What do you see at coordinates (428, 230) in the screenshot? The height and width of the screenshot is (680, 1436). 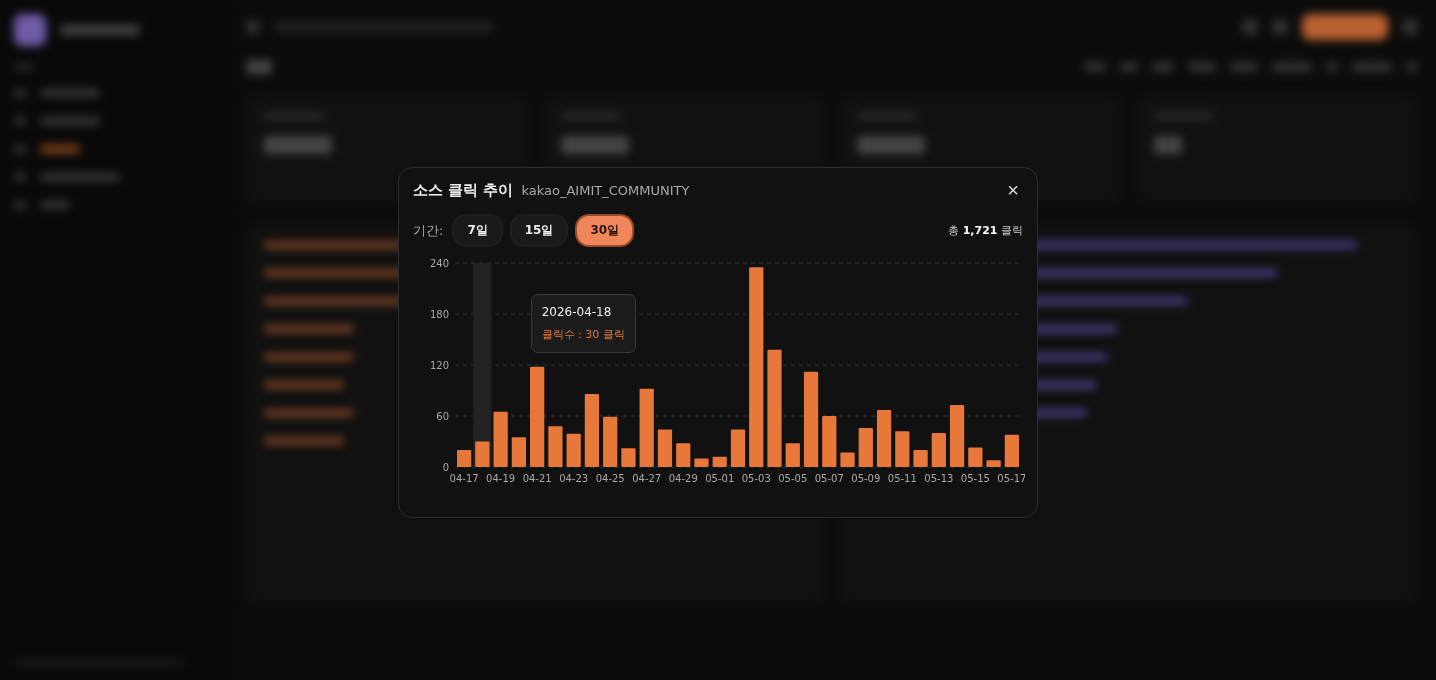 I see `period-label: 기간:` at bounding box center [428, 230].